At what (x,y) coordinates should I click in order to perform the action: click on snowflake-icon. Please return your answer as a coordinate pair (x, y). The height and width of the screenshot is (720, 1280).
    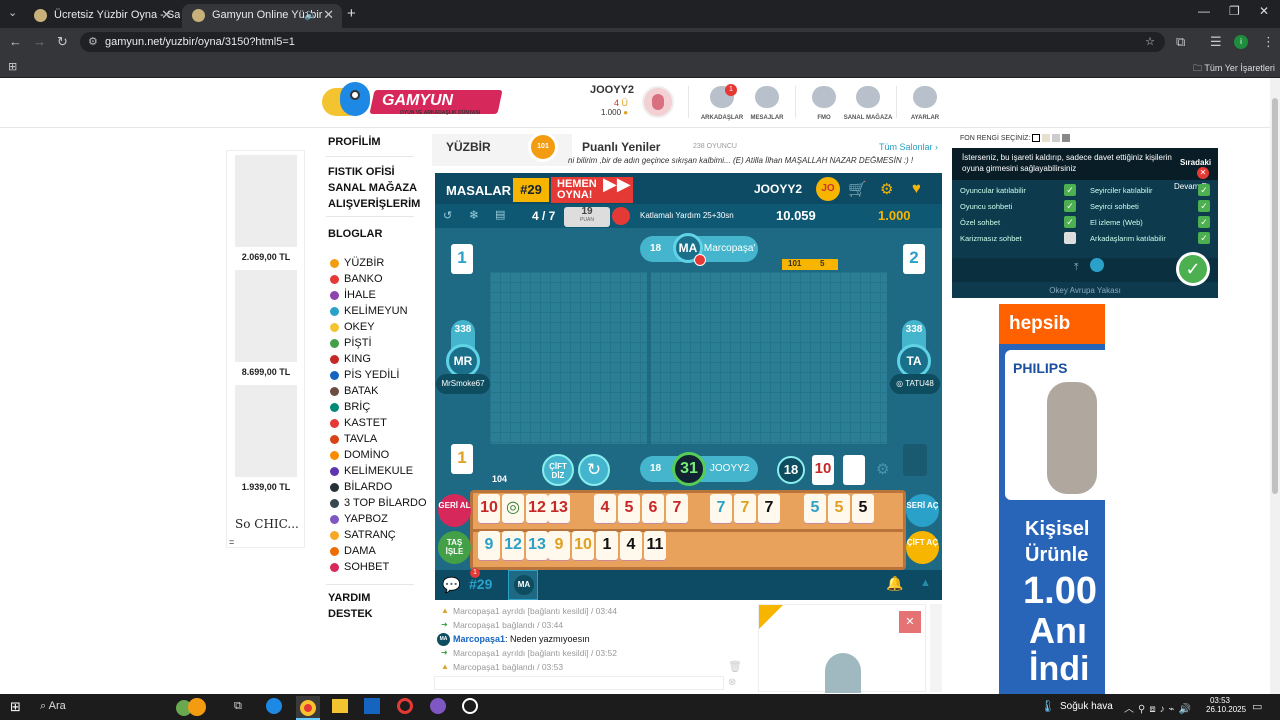
    Looking at the image, I should click on (1097, 265).